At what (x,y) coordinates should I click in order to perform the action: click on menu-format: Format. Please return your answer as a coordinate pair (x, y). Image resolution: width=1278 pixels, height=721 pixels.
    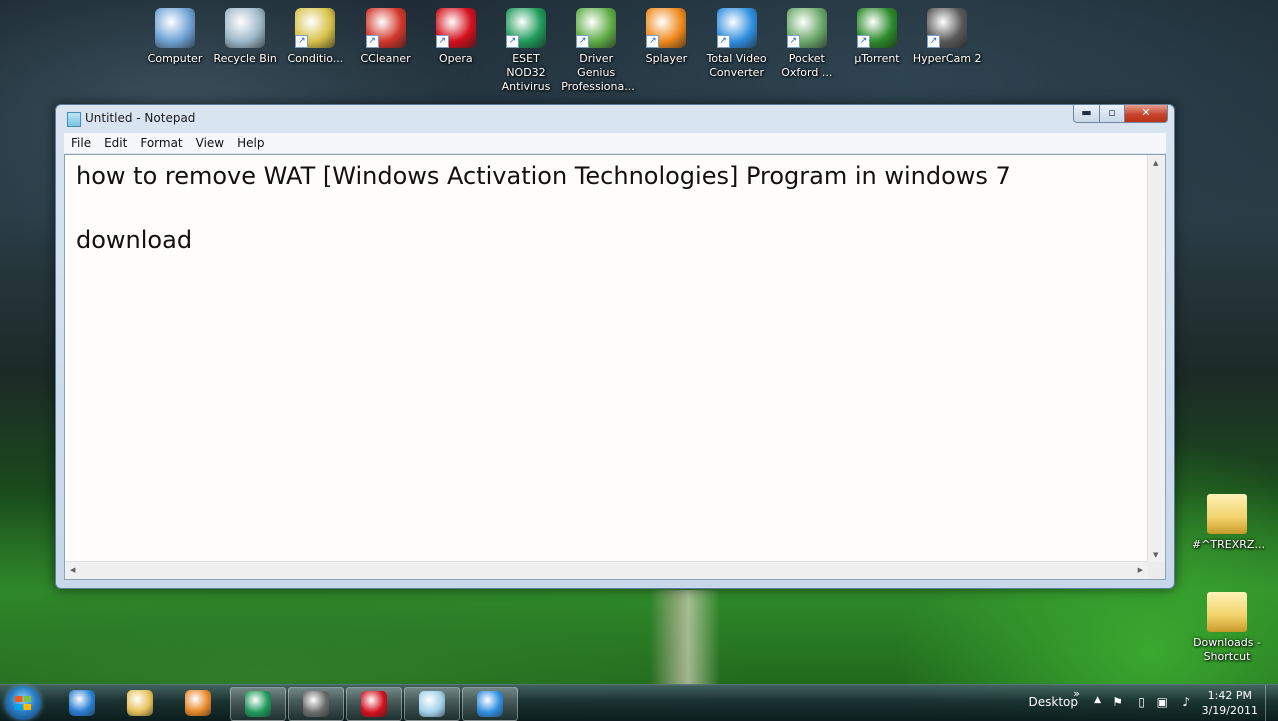
    Looking at the image, I should click on (160, 143).